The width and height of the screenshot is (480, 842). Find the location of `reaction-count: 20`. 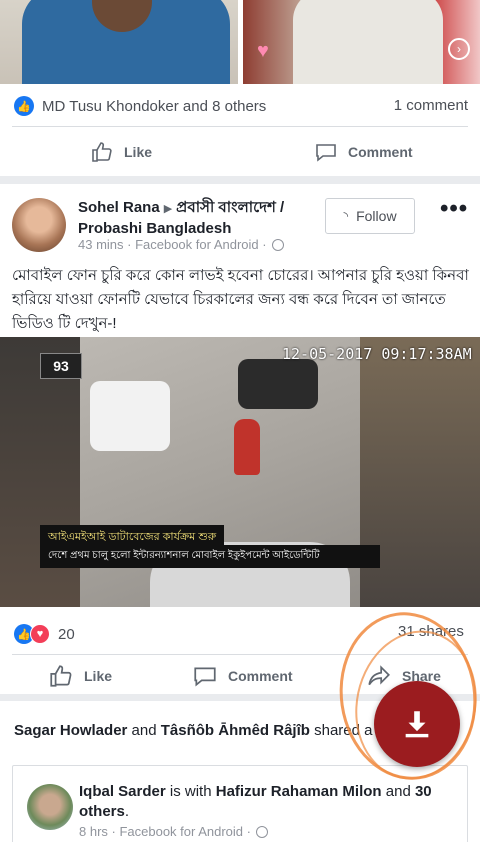

reaction-count: 20 is located at coordinates (66, 634).